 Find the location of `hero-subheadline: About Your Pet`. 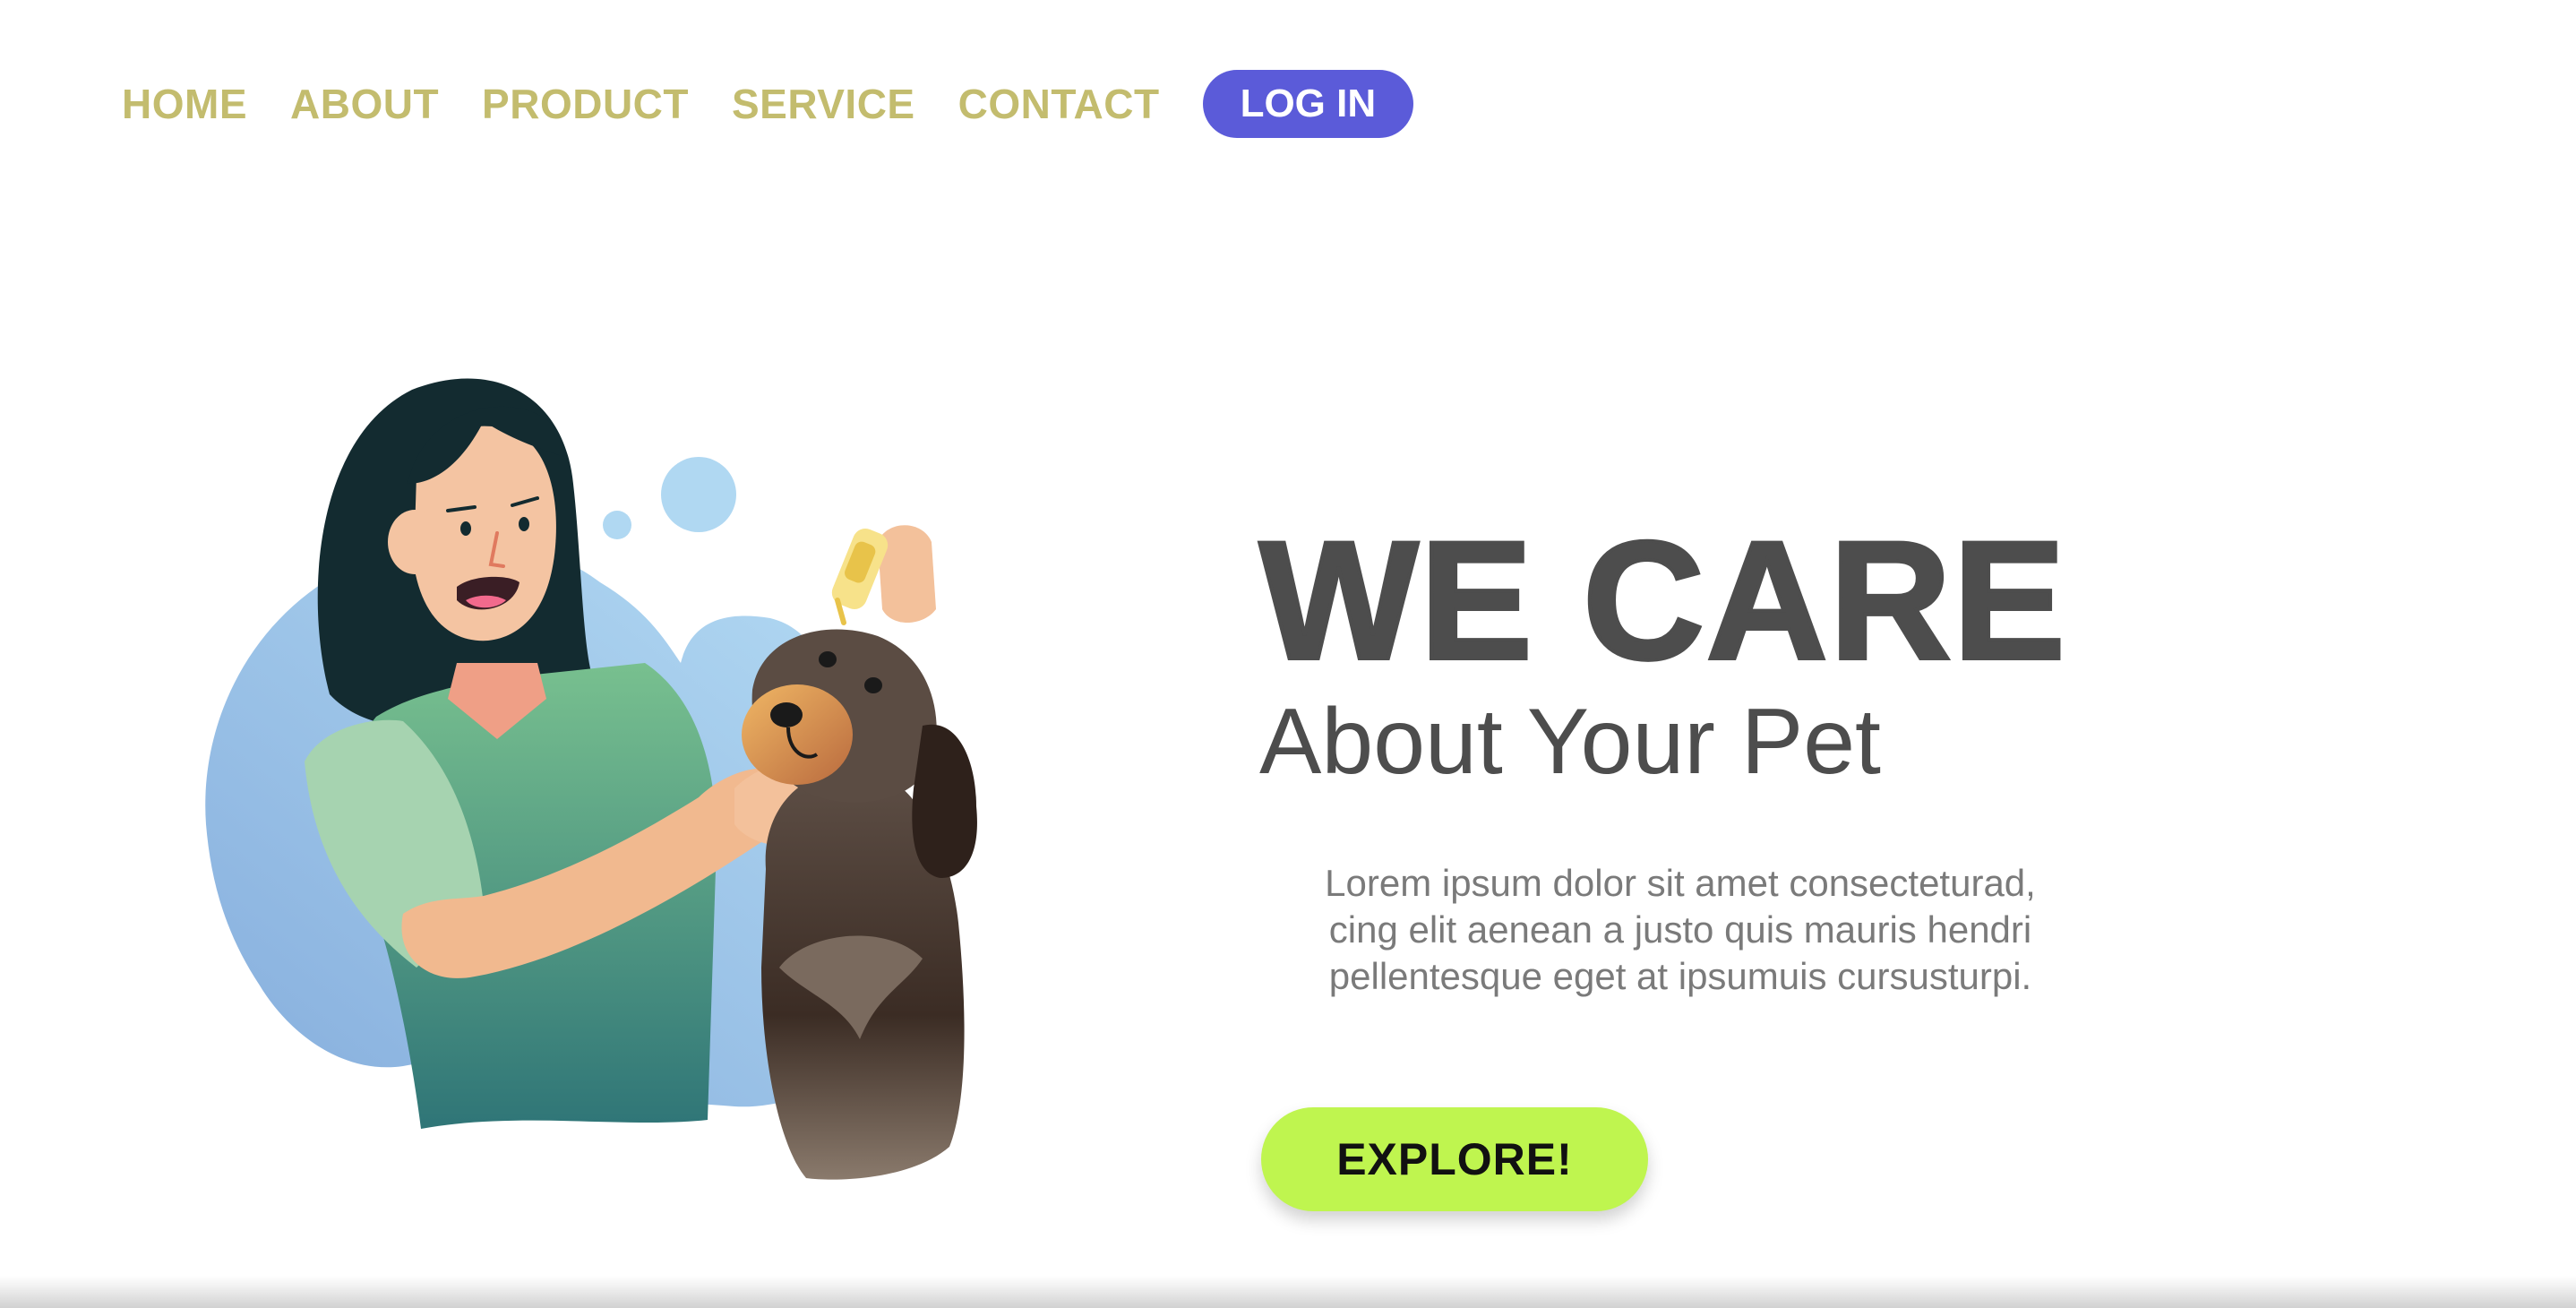

hero-subheadline: About Your Pet is located at coordinates (1570, 742).